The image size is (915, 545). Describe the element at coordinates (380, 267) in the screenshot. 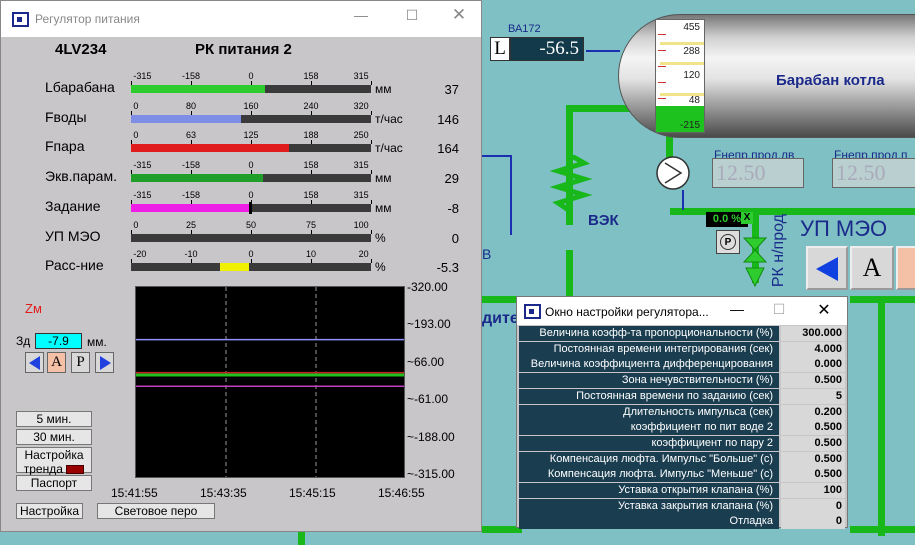

I see `row-unit: %` at that location.